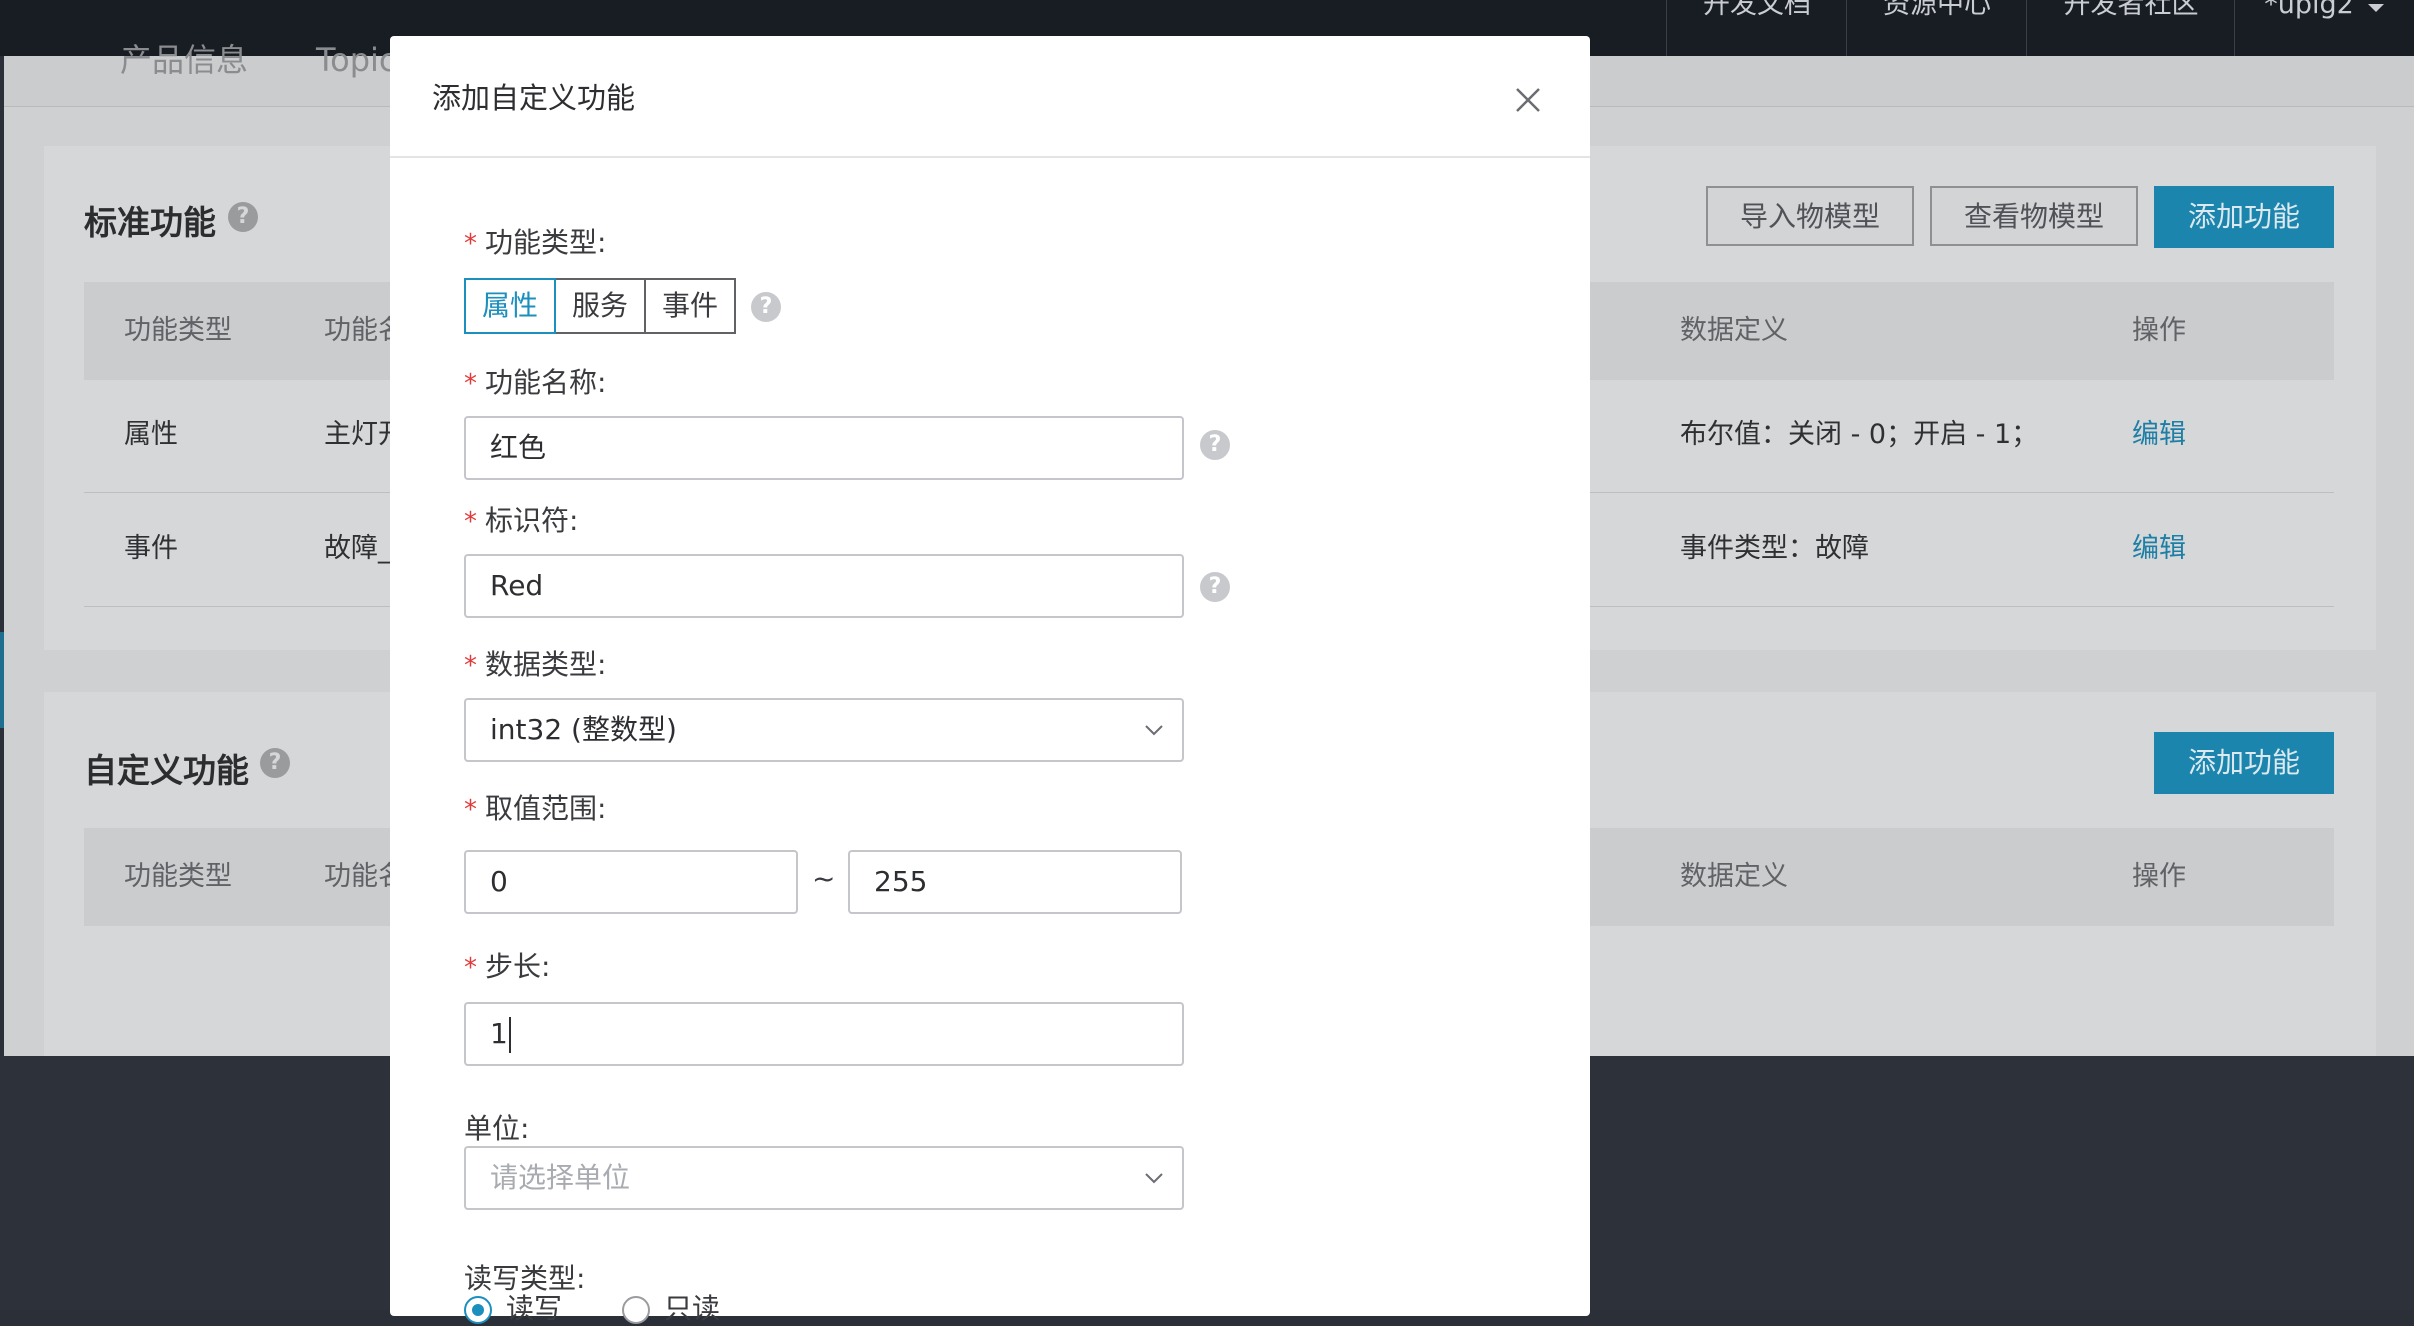  Describe the element at coordinates (521, 520) in the screenshot. I see `identifier-label: * 标识符:` at that location.